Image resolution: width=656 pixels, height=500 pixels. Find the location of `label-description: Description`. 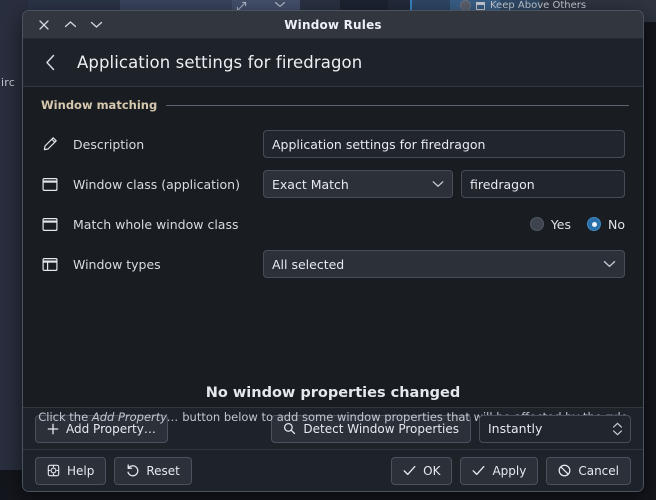

label-description: Description is located at coordinates (109, 144).